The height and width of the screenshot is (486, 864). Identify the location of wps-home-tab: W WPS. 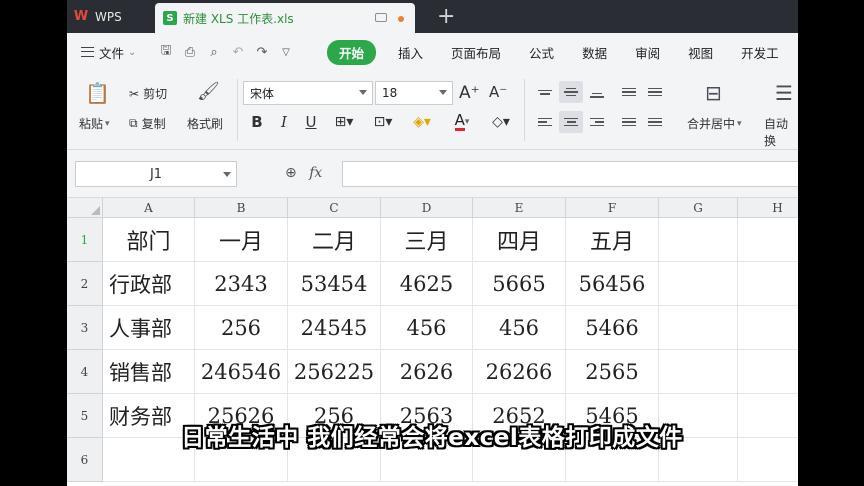
(111, 16).